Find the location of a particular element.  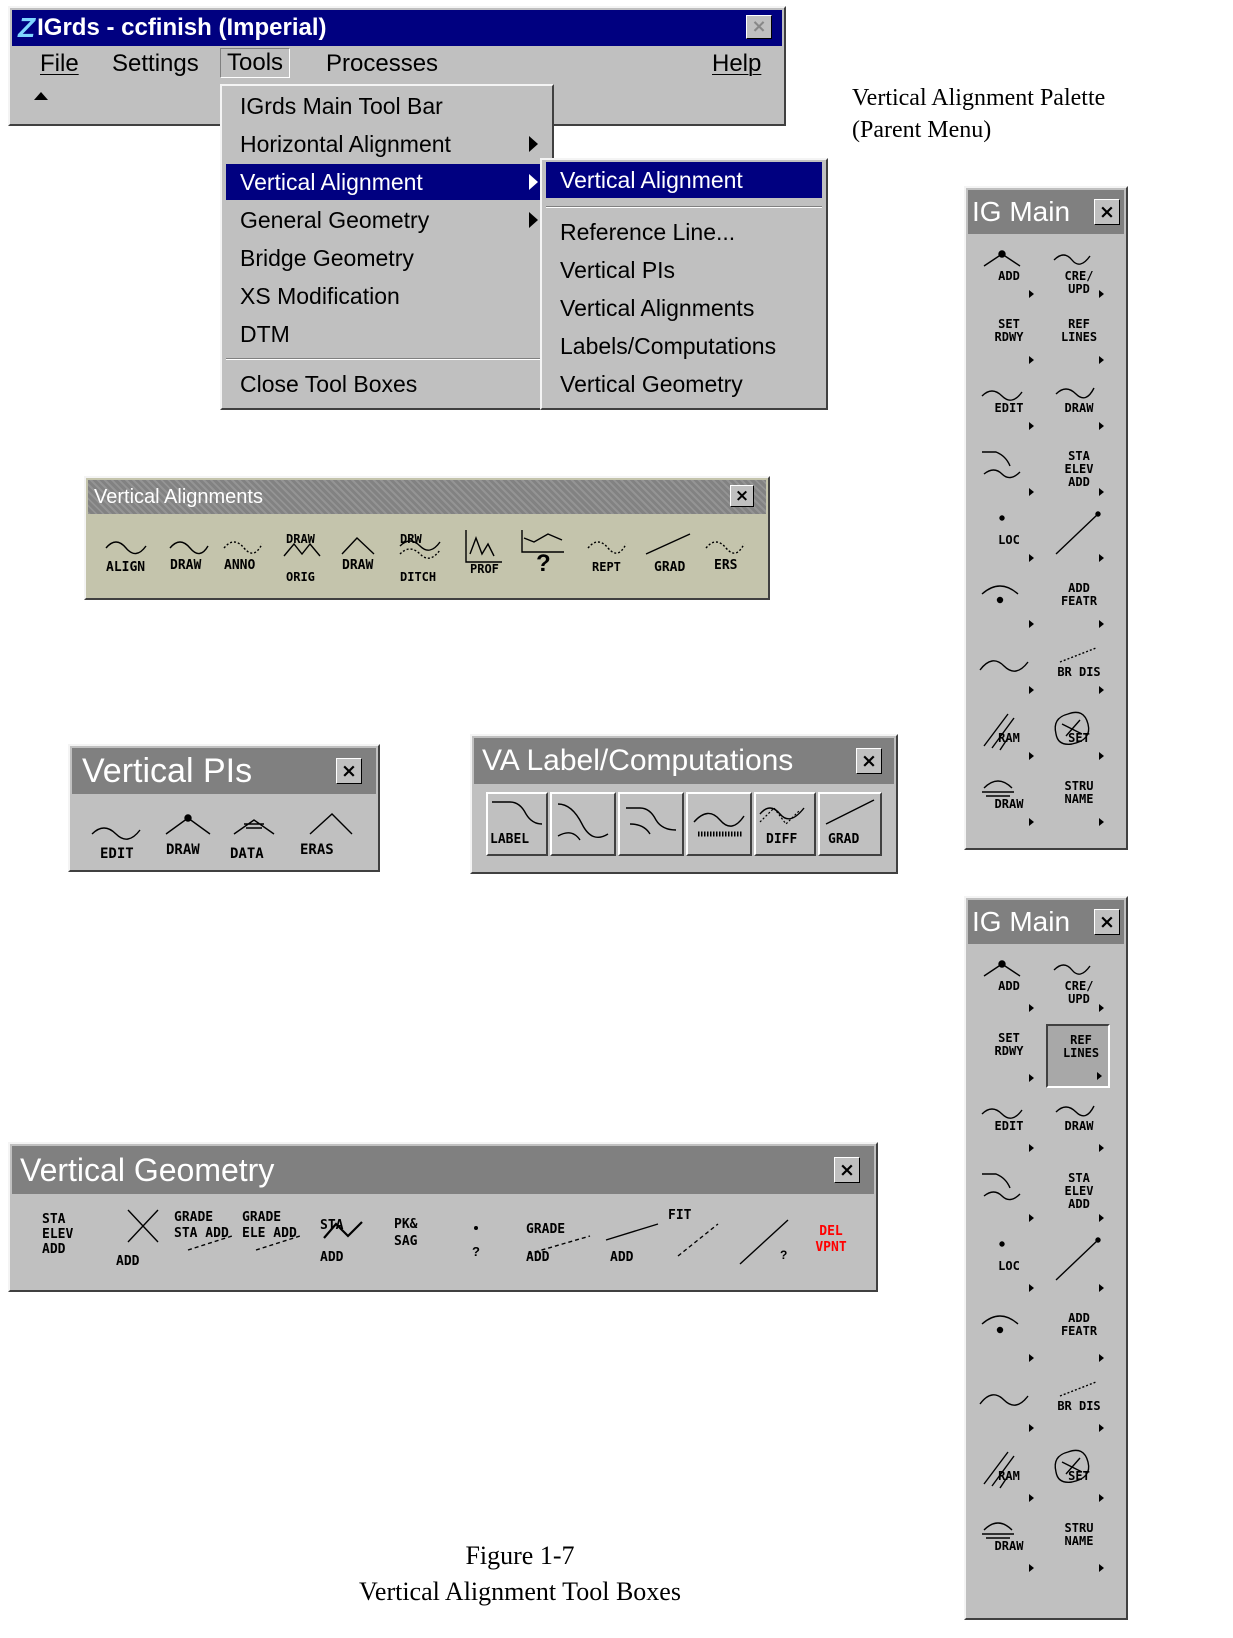

va-anno-button: ANNO is located at coordinates (239, 565).